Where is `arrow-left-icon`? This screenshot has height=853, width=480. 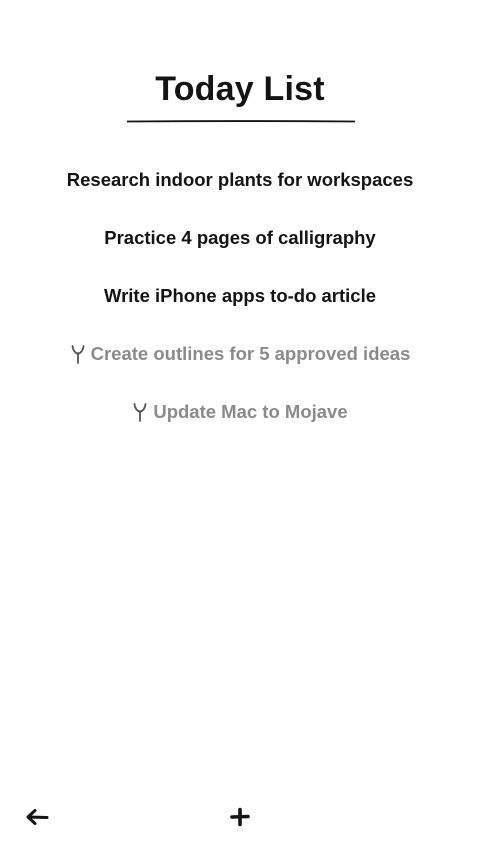
arrow-left-icon is located at coordinates (37, 817).